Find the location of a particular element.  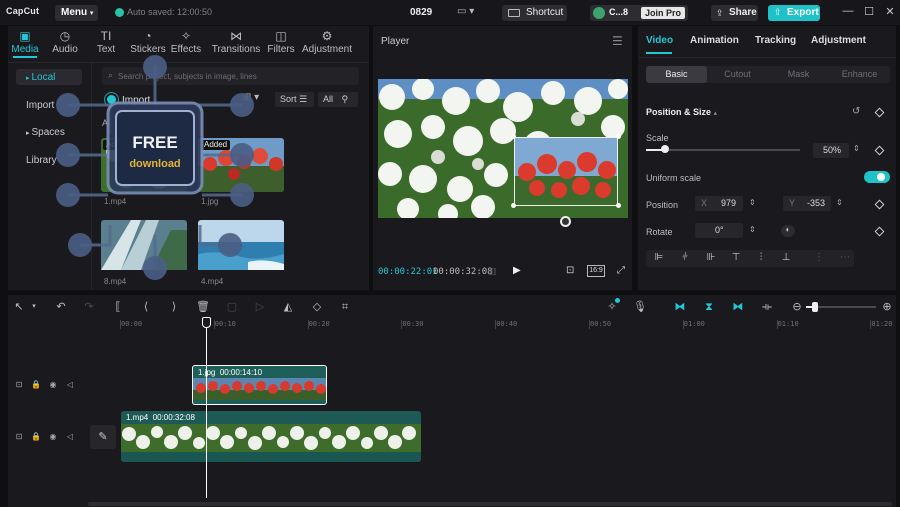

minimize-icon: — is located at coordinates (848, 12).